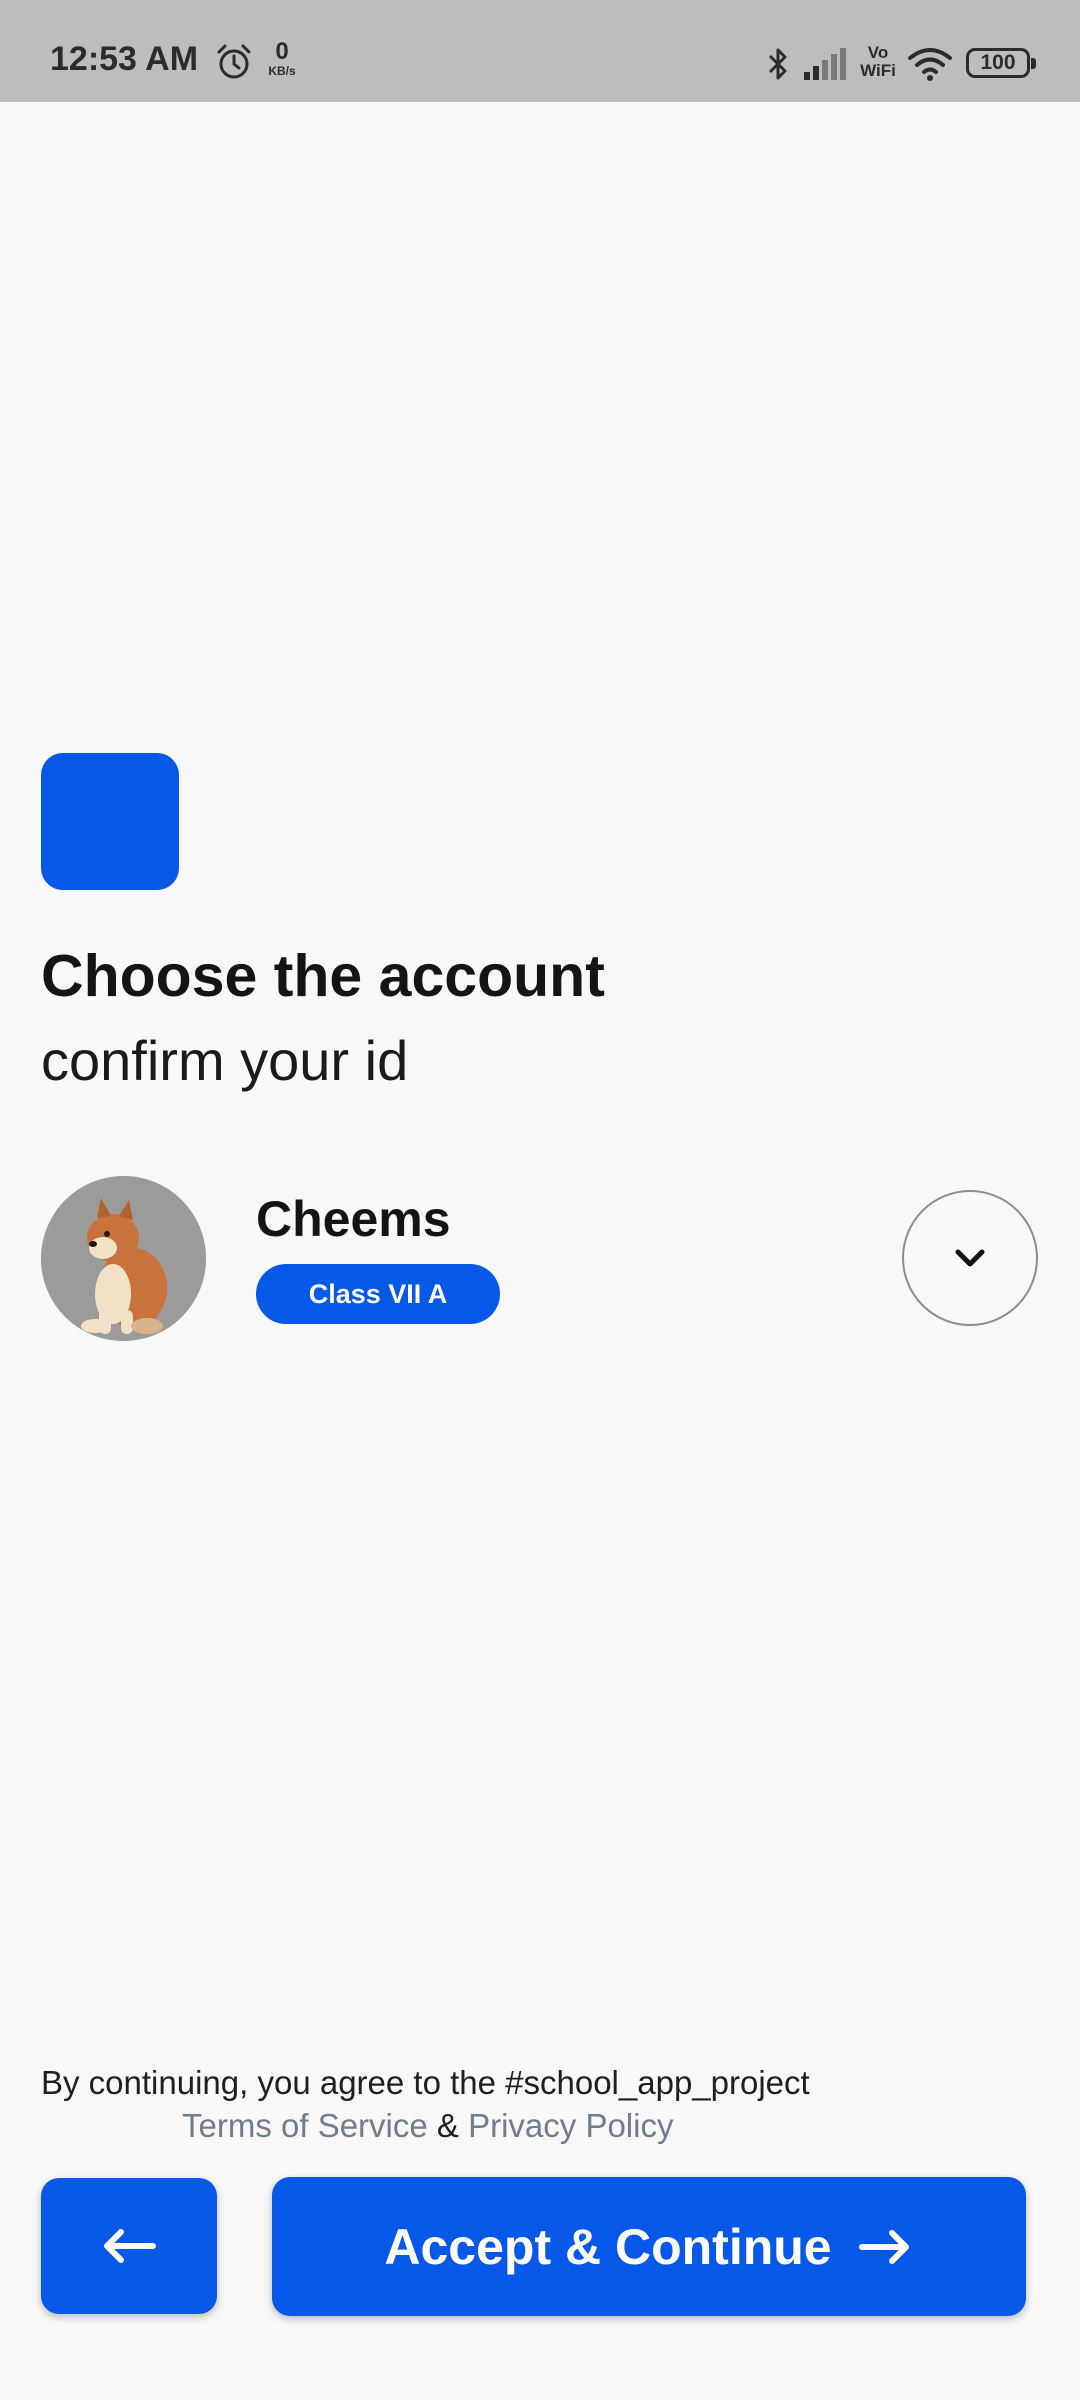 Image resolution: width=1080 pixels, height=2400 pixels. I want to click on net-speed: 0 KB/s, so click(282, 58).